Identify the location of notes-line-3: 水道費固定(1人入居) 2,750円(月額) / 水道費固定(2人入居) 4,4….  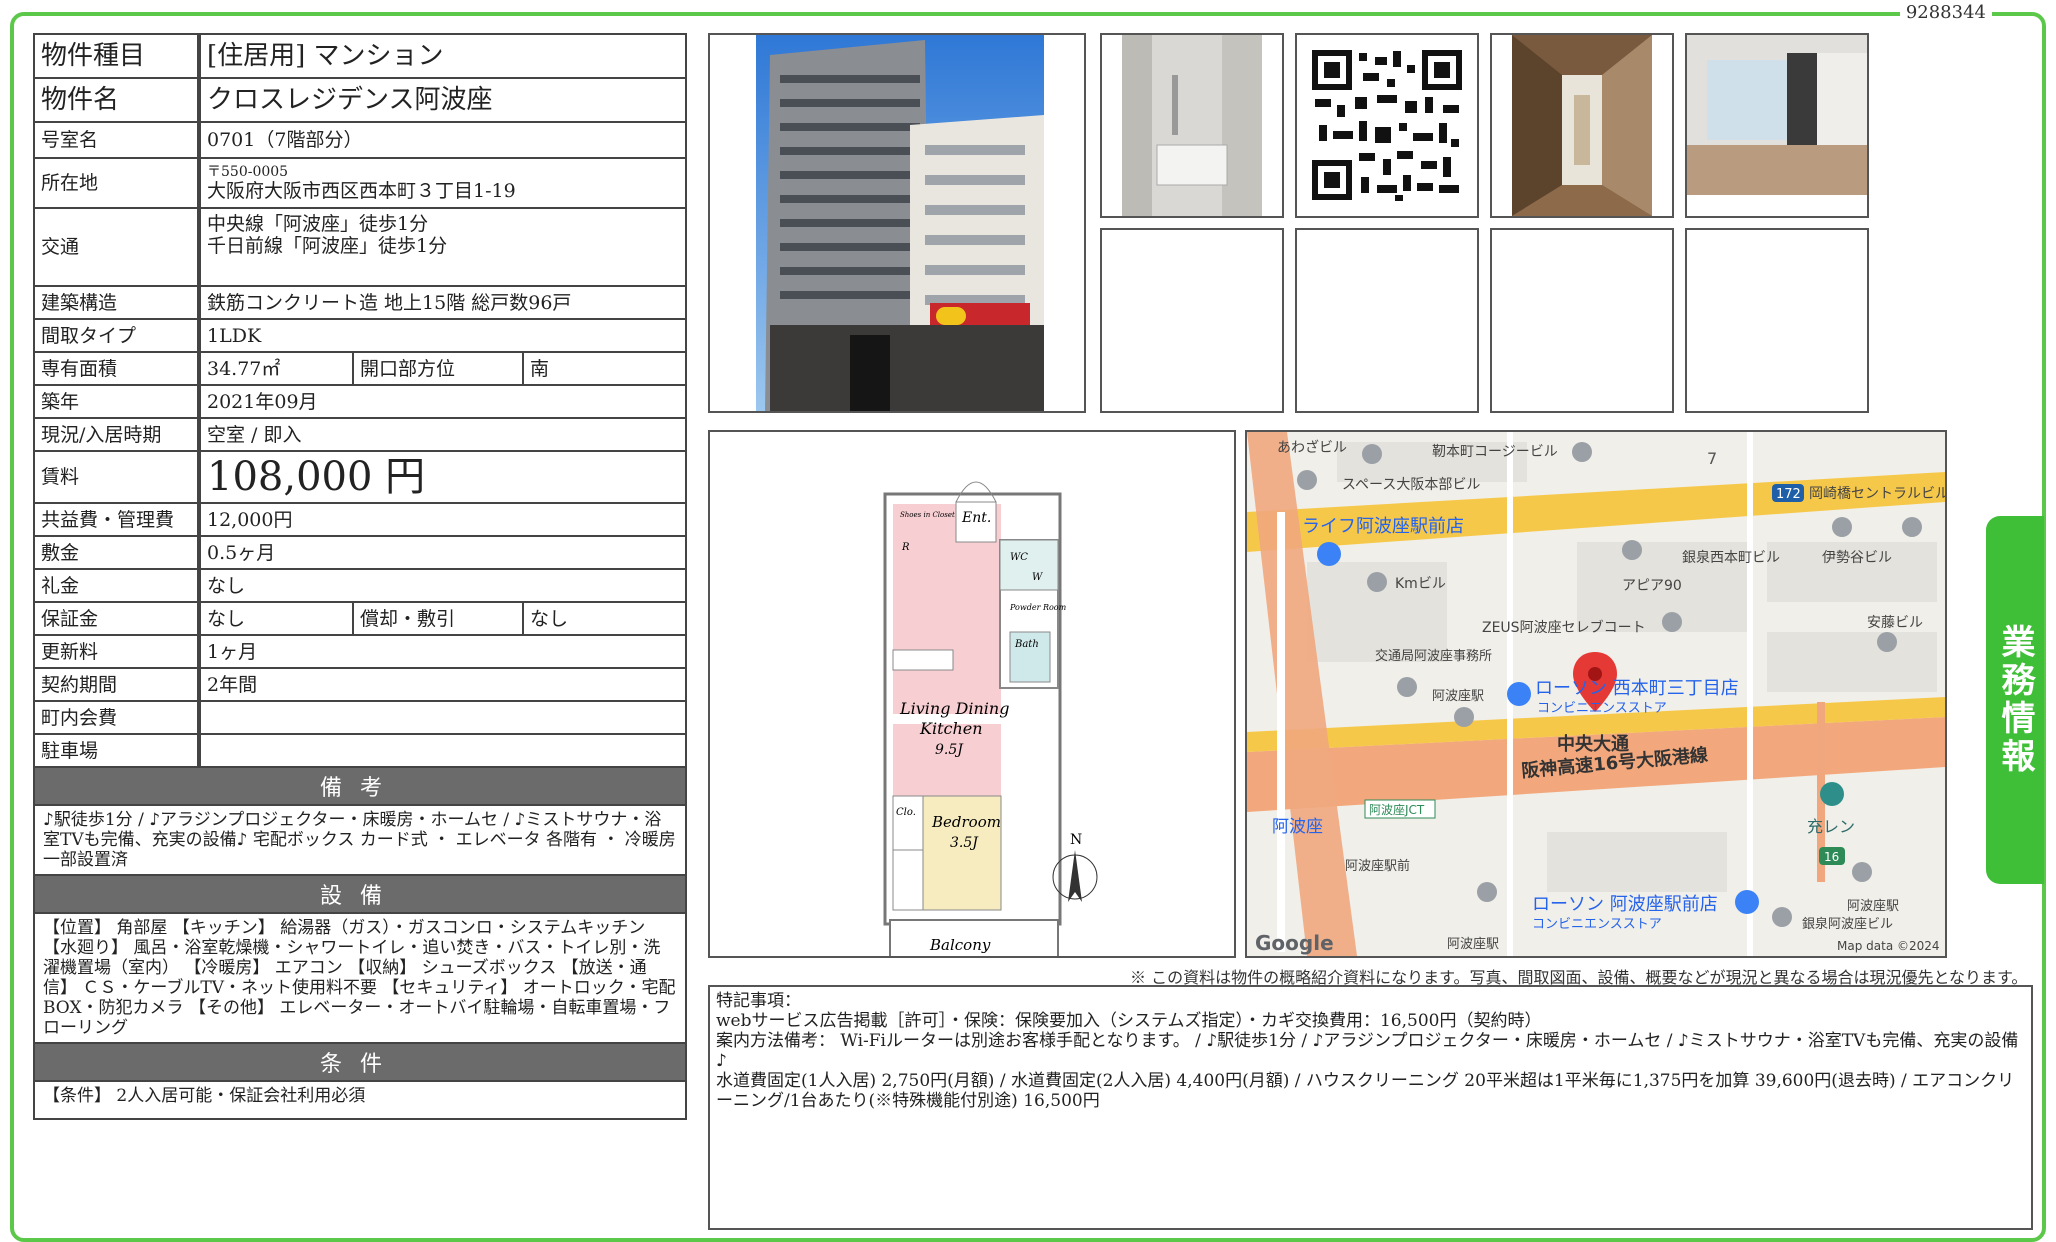
(1365, 1091).